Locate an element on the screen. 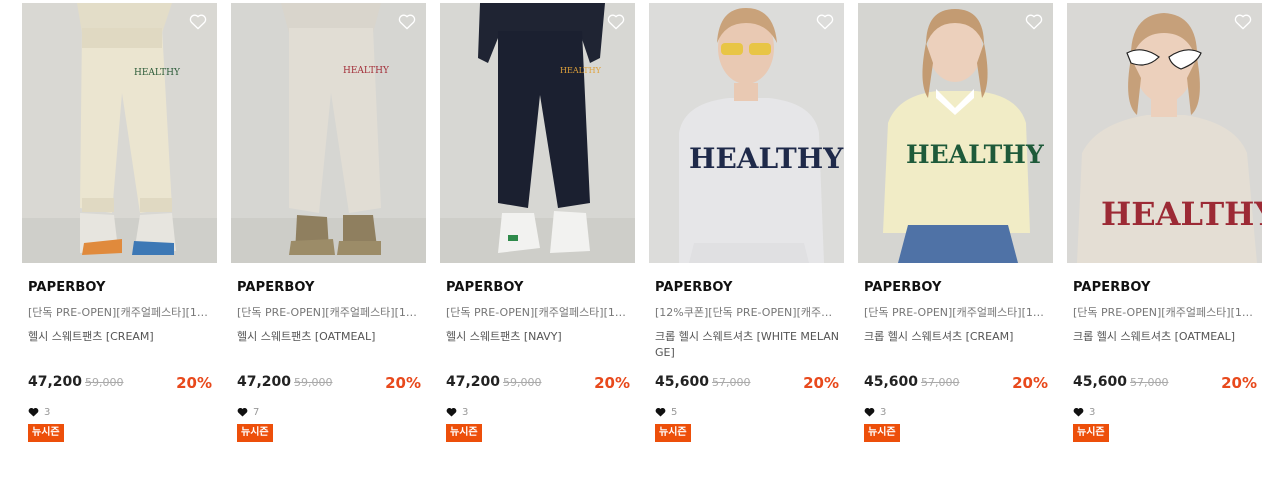  product-name: 헬시 스웨트팬츠 [NAVY] is located at coordinates (538, 346).